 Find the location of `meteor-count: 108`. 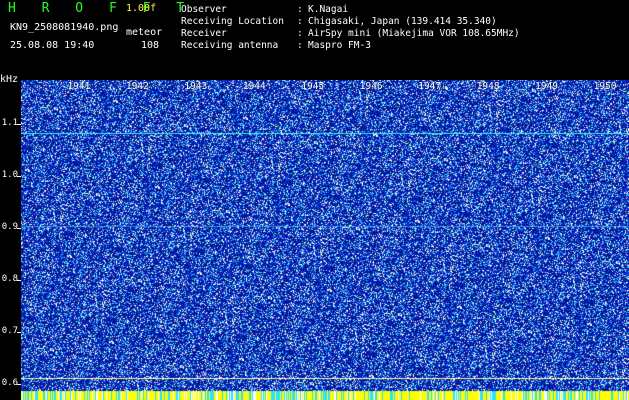

meteor-count: 108 is located at coordinates (150, 45).